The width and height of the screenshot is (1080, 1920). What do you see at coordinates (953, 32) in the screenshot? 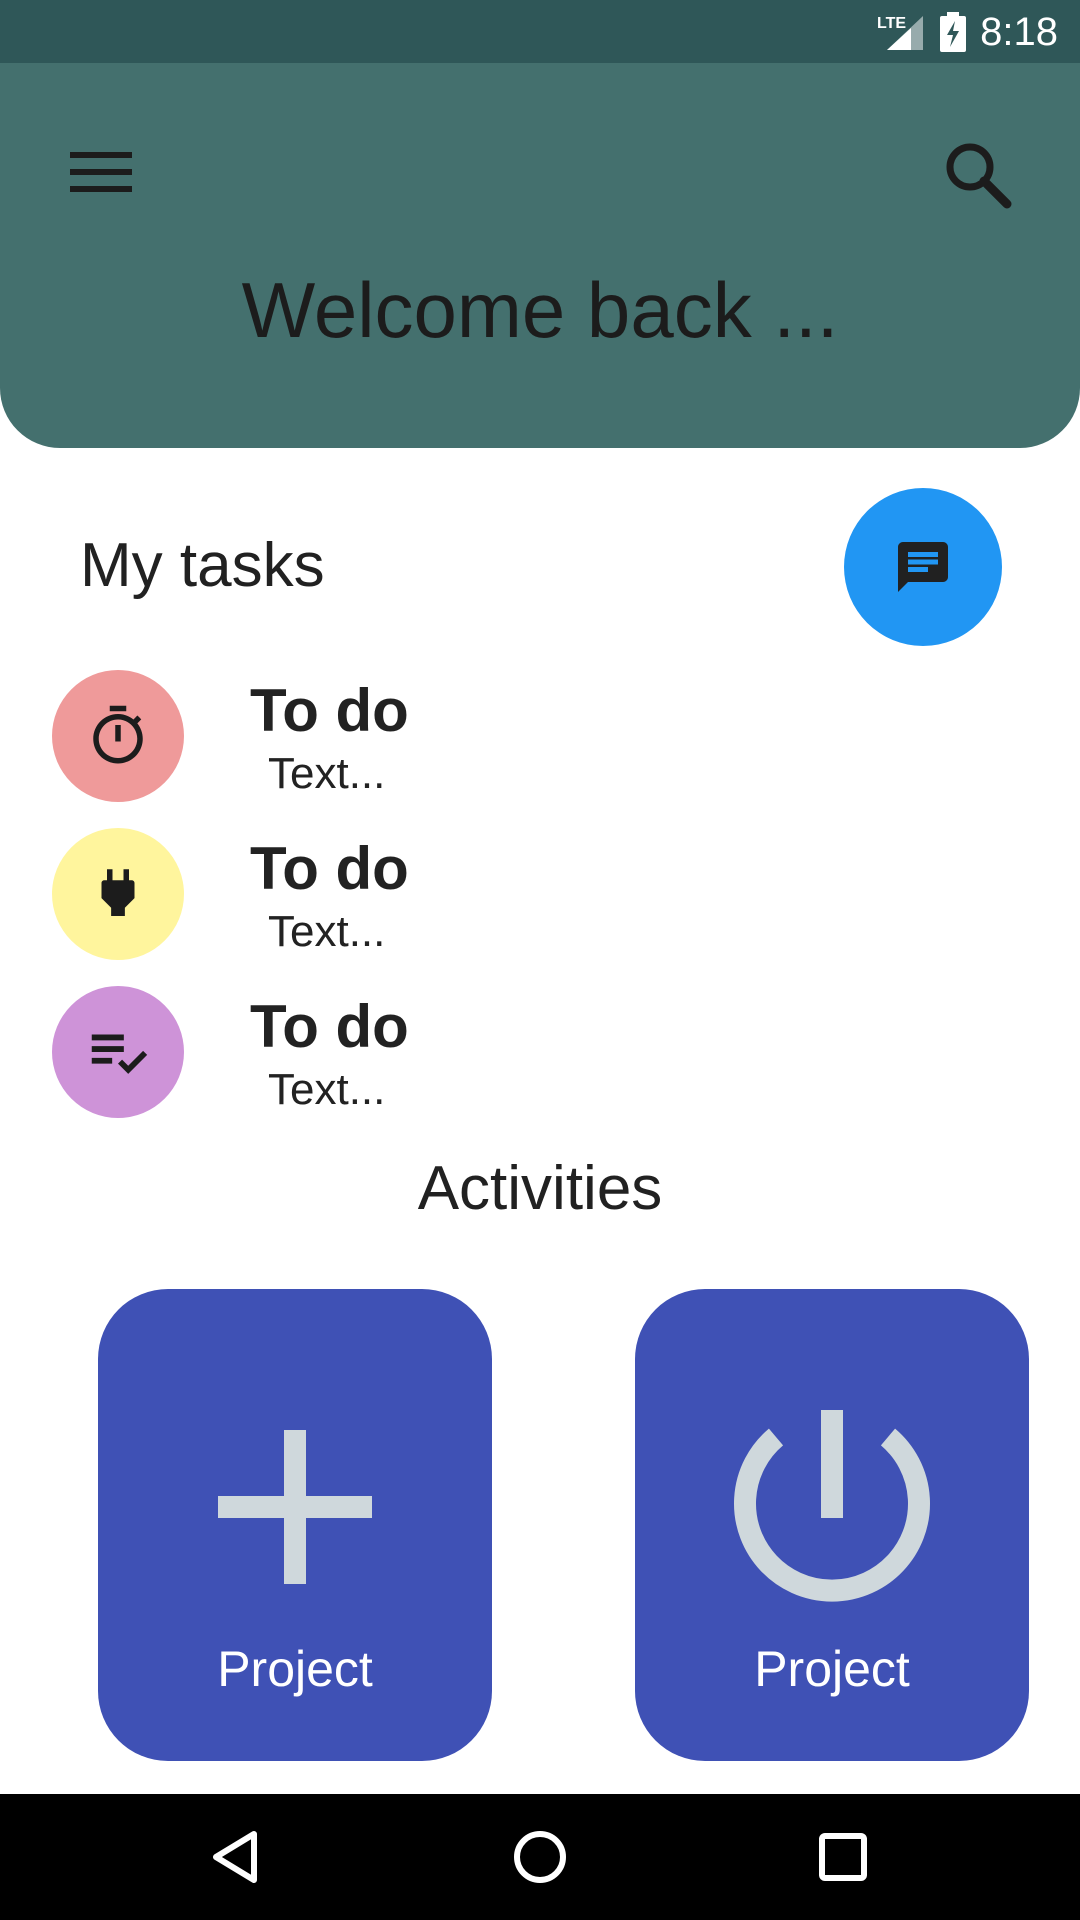
I see `battery-charging-icon` at bounding box center [953, 32].